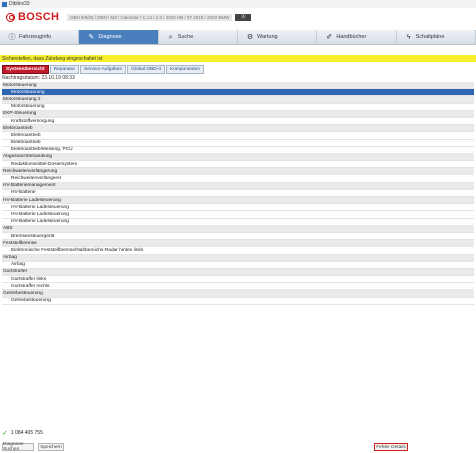 The height and width of the screenshot is (453, 476). What do you see at coordinates (238, 301) in the screenshot?
I see `system-item-row: Getriebesteuerung` at bounding box center [238, 301].